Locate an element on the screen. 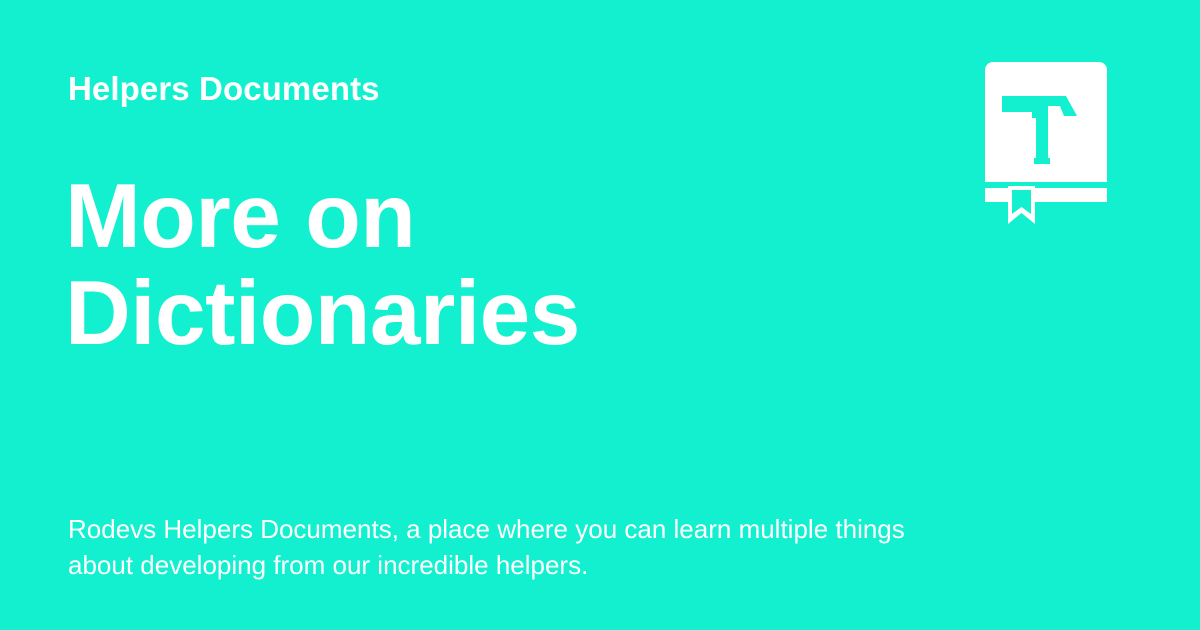  page-title-line-2: Dictionaries is located at coordinates (322, 313).